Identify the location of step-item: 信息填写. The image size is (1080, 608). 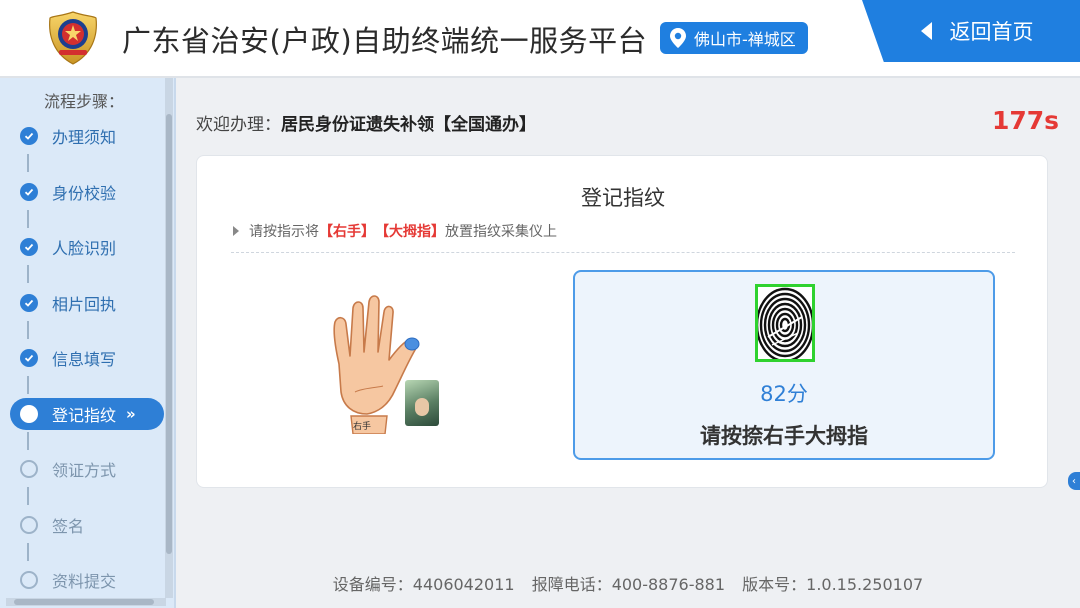
(87, 358).